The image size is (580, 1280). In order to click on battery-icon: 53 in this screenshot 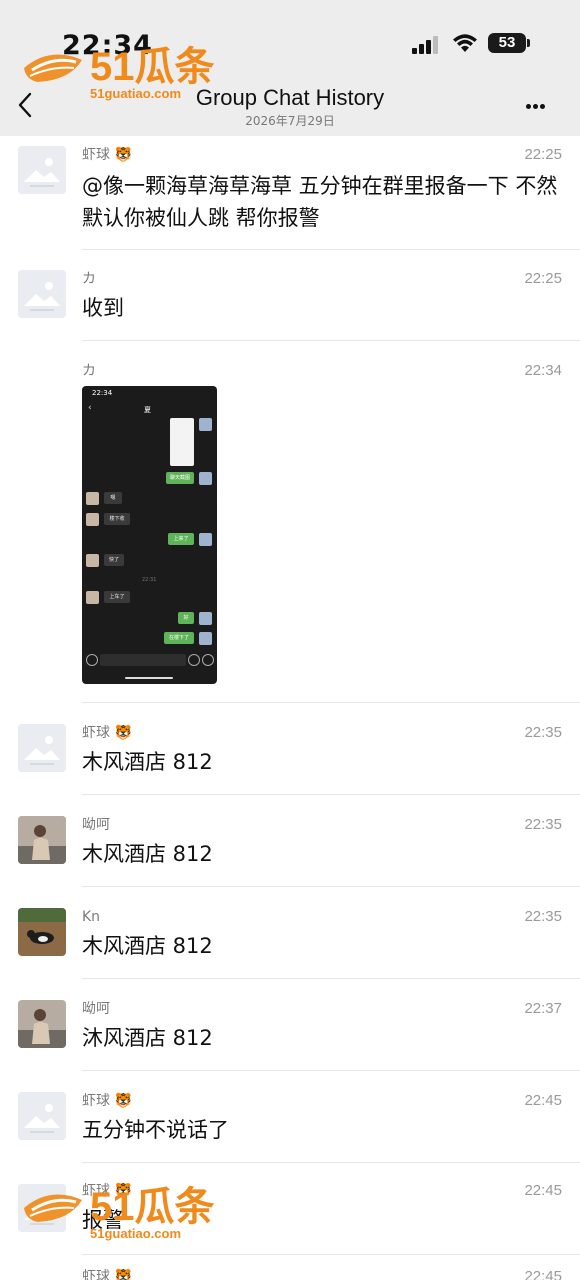, I will do `click(507, 43)`.